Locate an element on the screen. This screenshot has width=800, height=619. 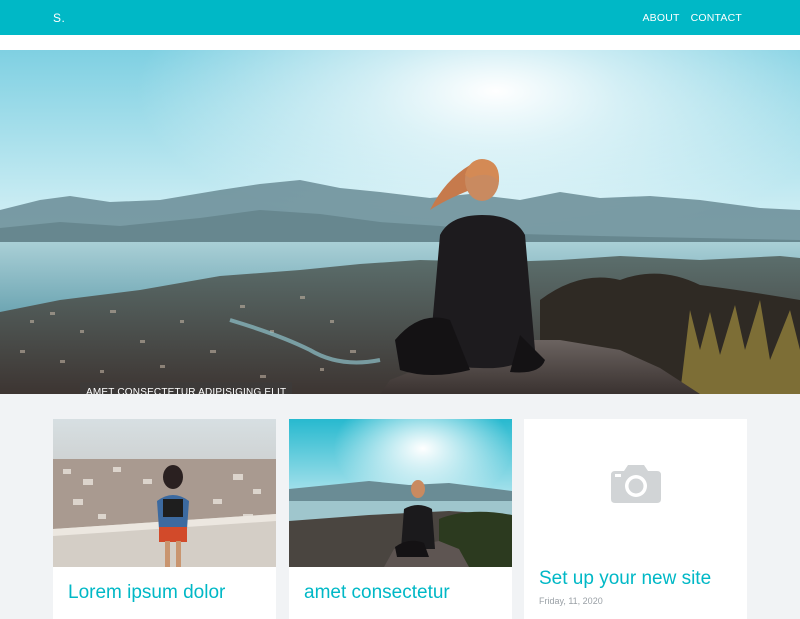
camera-icon is located at coordinates (636, 484).